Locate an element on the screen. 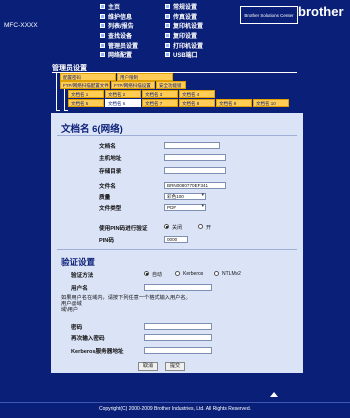 This screenshot has width=350, height=418. footer-divider is located at coordinates (175, 402).